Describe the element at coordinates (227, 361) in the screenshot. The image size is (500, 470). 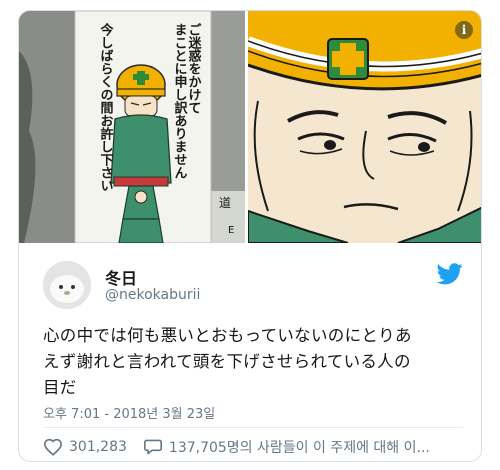
I see `tweet-text-line: えず謝れと言われて頭を下げさせられている人の` at that location.